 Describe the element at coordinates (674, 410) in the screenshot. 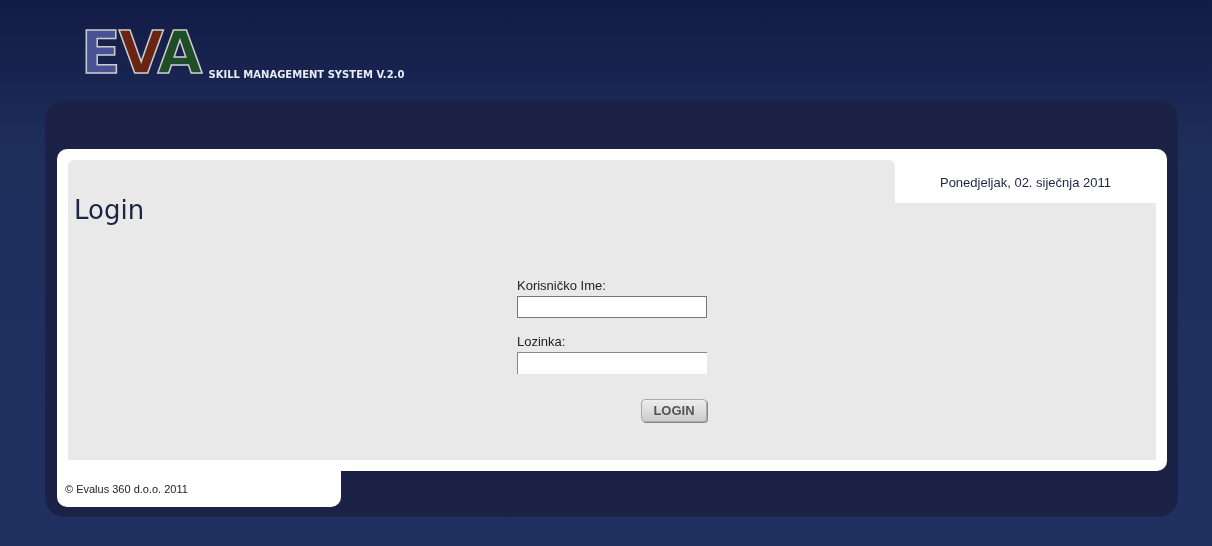

I see `login-button: LOGIN` at that location.